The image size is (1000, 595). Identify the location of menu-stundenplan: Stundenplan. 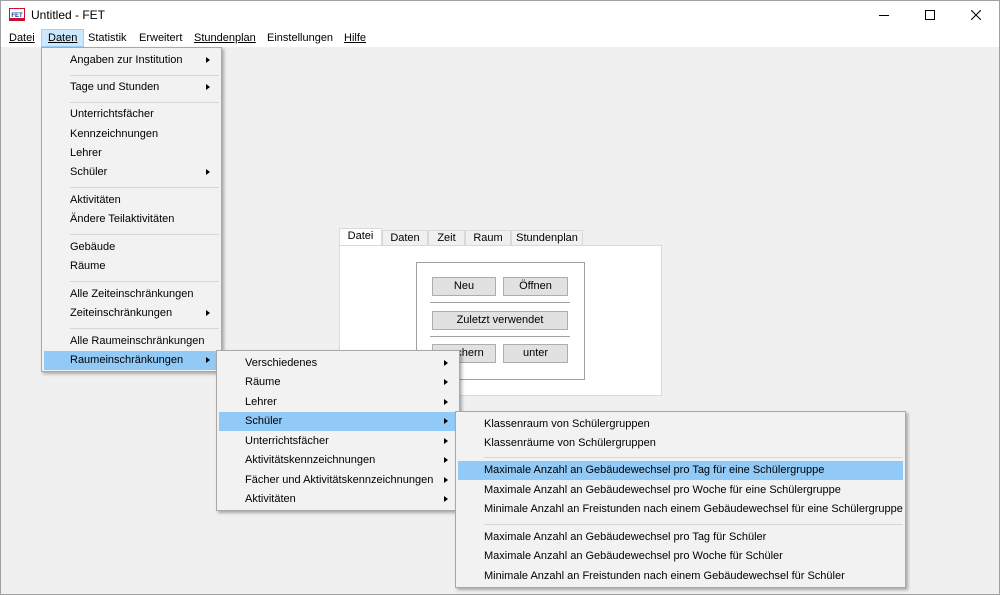
(225, 38).